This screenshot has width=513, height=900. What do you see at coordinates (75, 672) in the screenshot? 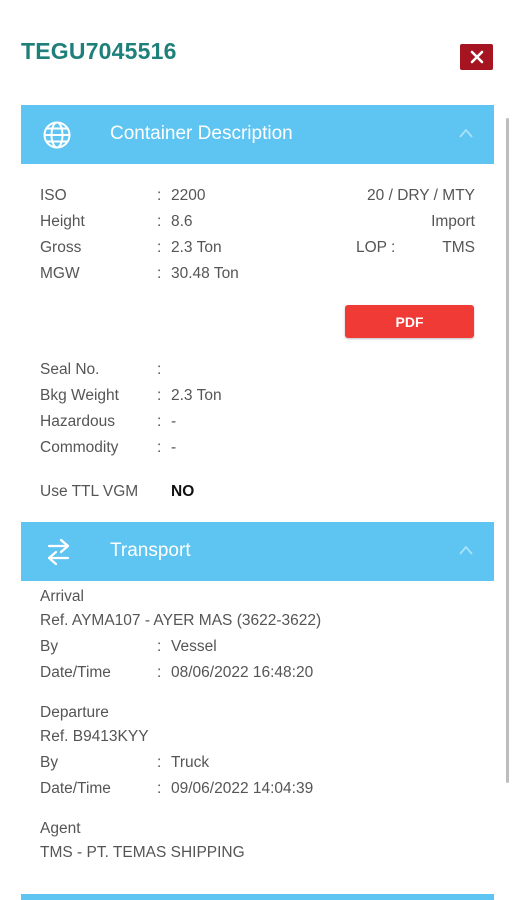
I see `arrival-datetime-label: Date/Time` at bounding box center [75, 672].